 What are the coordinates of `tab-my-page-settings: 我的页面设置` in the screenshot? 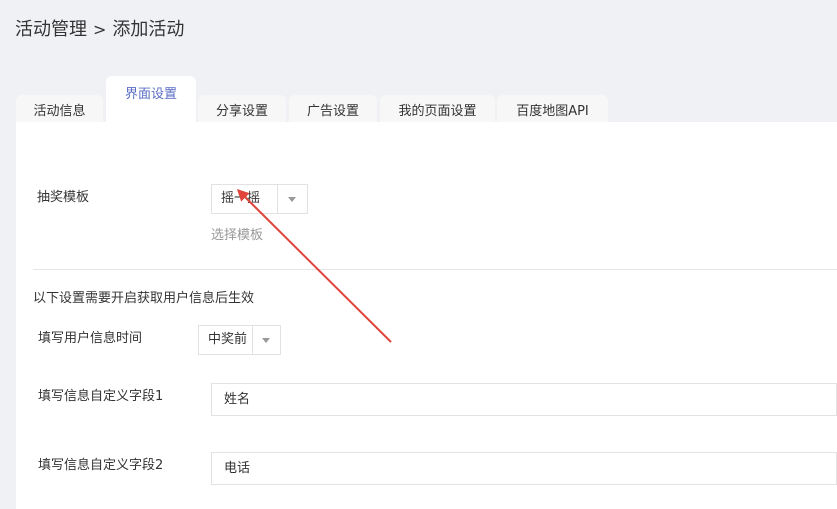 It's located at (437, 108).